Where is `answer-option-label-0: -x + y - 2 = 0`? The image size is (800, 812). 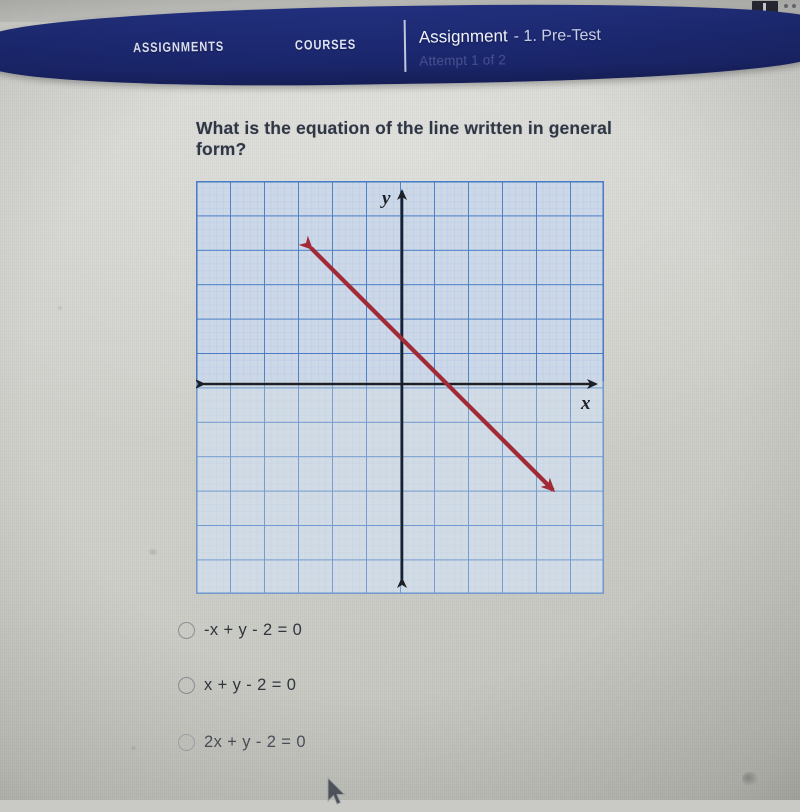 answer-option-label-0: -x + y - 2 = 0 is located at coordinates (253, 629).